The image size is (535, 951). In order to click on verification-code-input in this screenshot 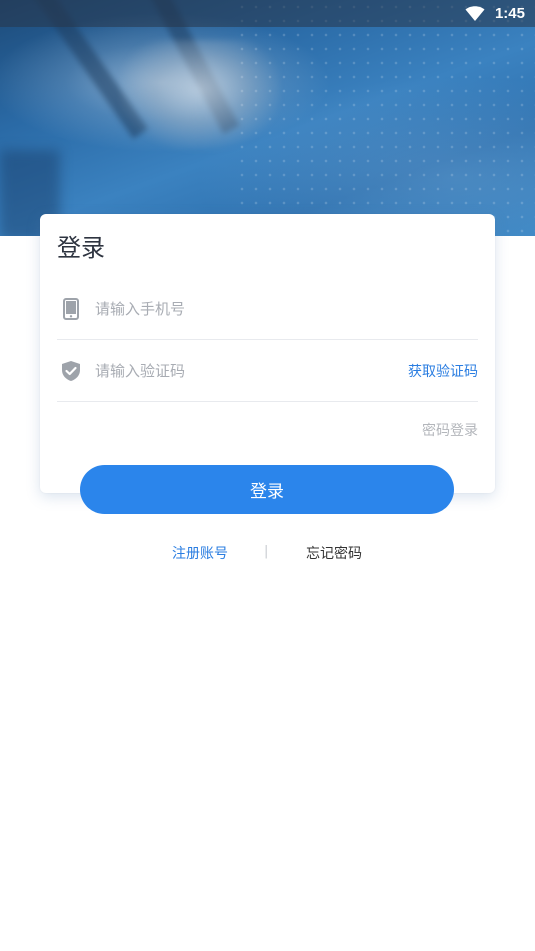, I will do `click(251, 370)`.